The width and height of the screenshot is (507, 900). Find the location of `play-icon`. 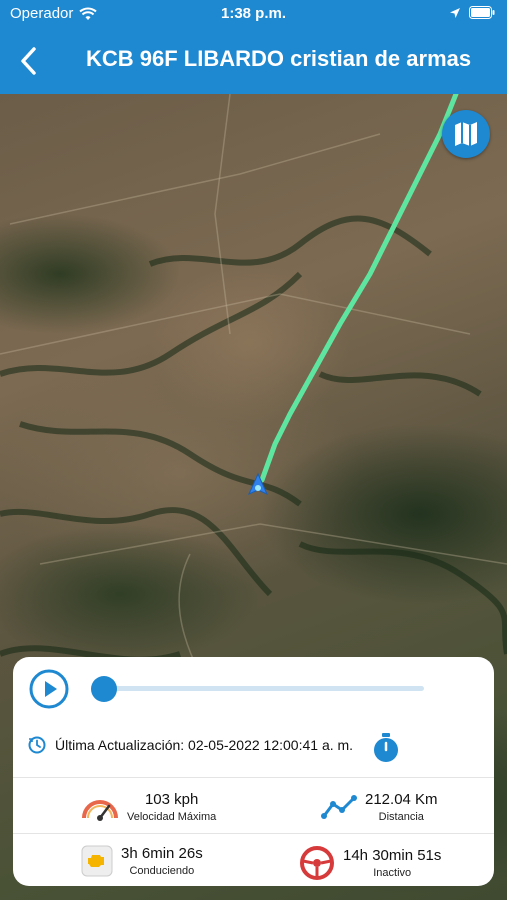

play-icon is located at coordinates (51, 689).